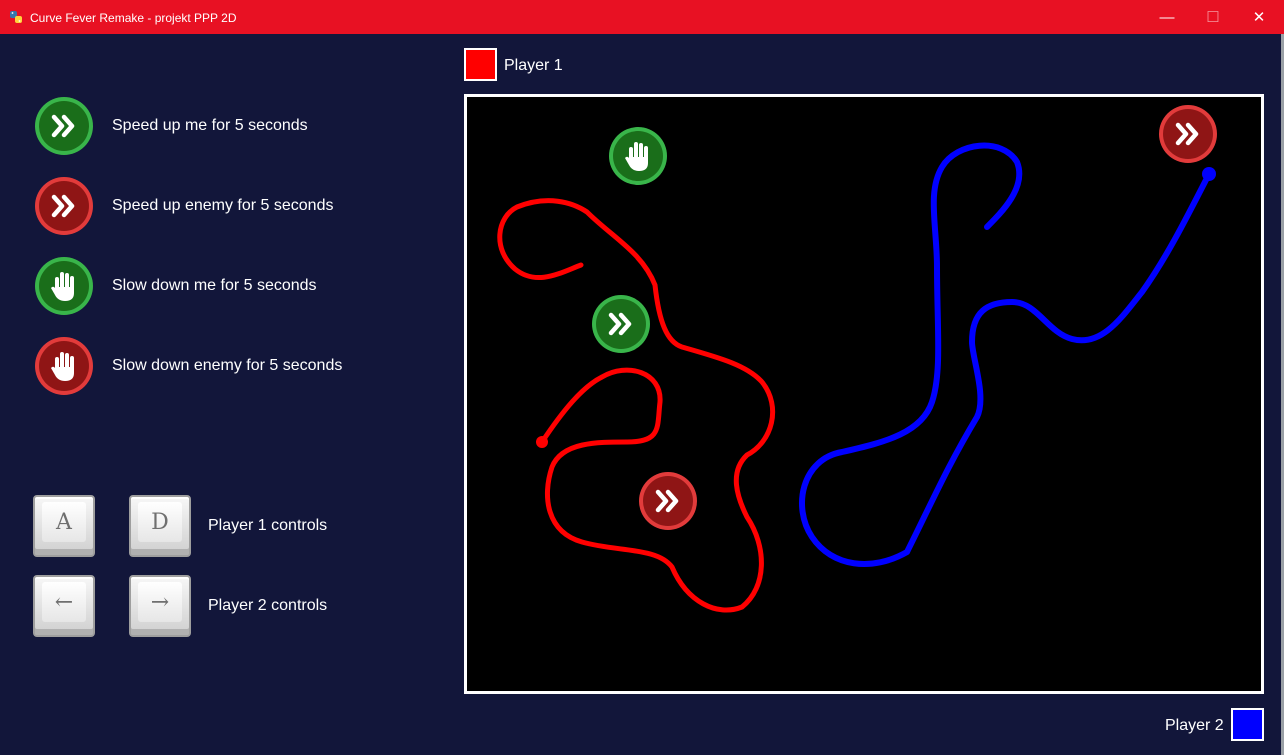 The image size is (1284, 755). I want to click on close-button: ✕, so click(1259, 17).